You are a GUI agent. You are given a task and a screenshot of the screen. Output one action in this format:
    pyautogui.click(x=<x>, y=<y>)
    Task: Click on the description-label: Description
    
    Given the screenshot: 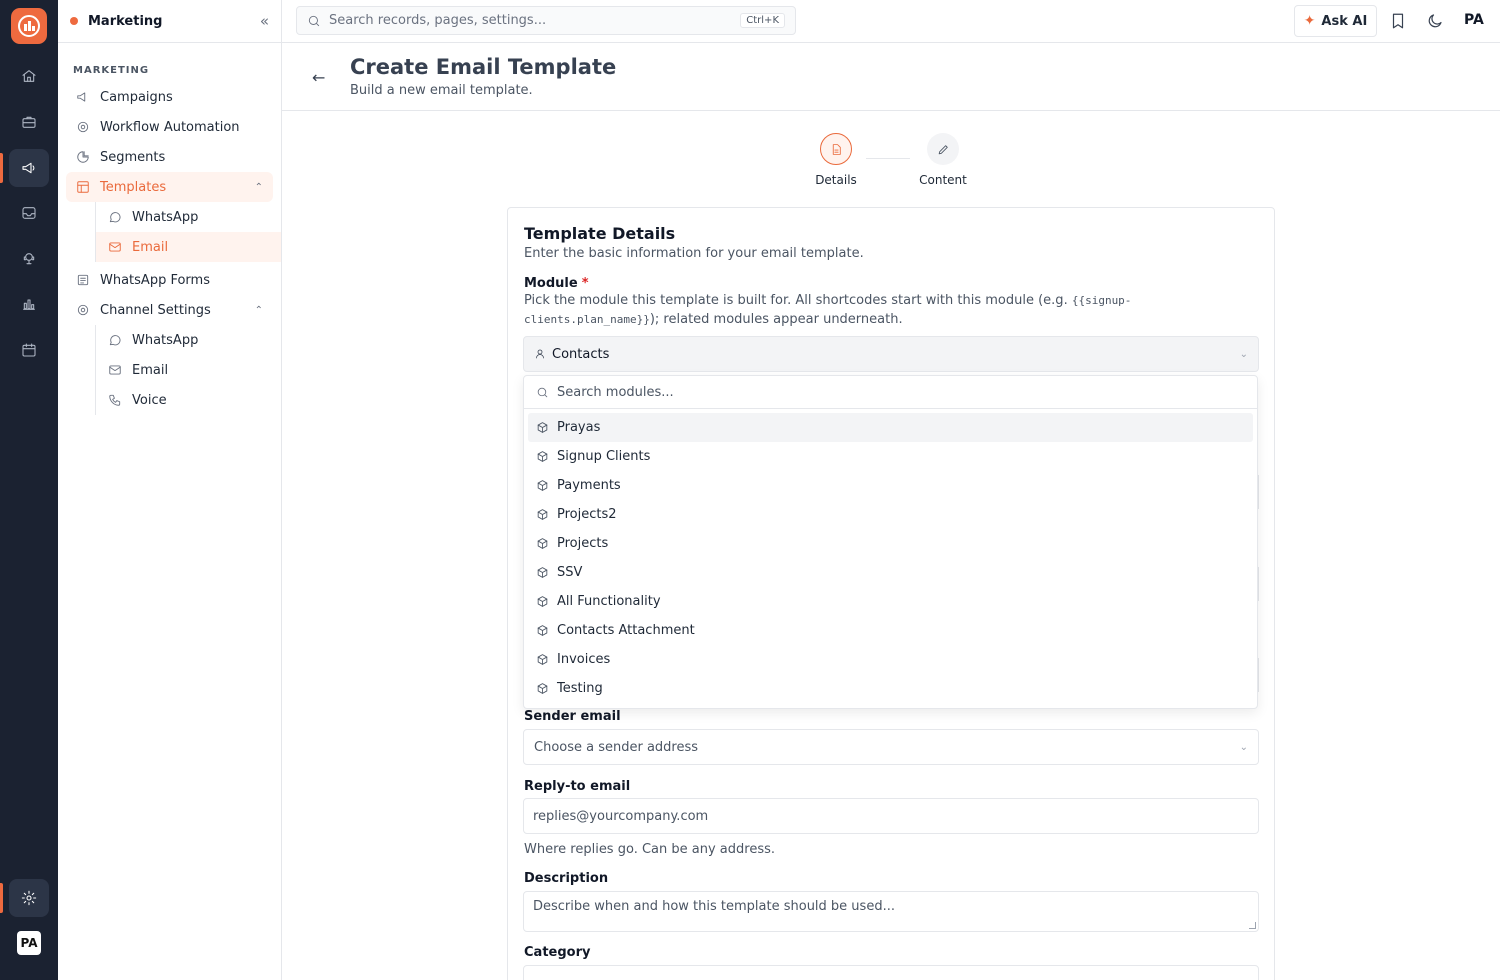 What is the action you would take?
    pyautogui.click(x=566, y=878)
    